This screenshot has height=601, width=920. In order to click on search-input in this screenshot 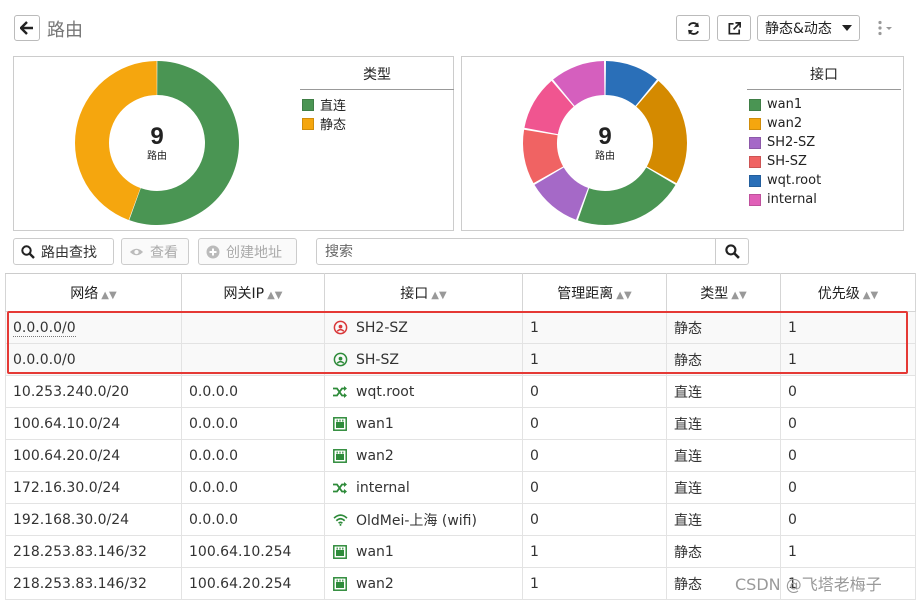, I will do `click(516, 251)`.